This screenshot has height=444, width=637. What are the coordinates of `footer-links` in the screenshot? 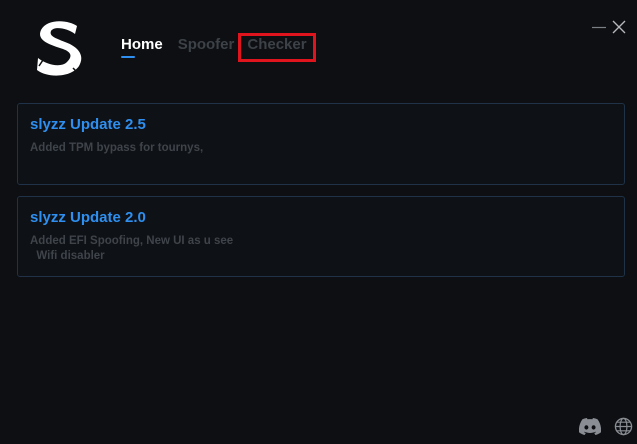 It's located at (606, 426).